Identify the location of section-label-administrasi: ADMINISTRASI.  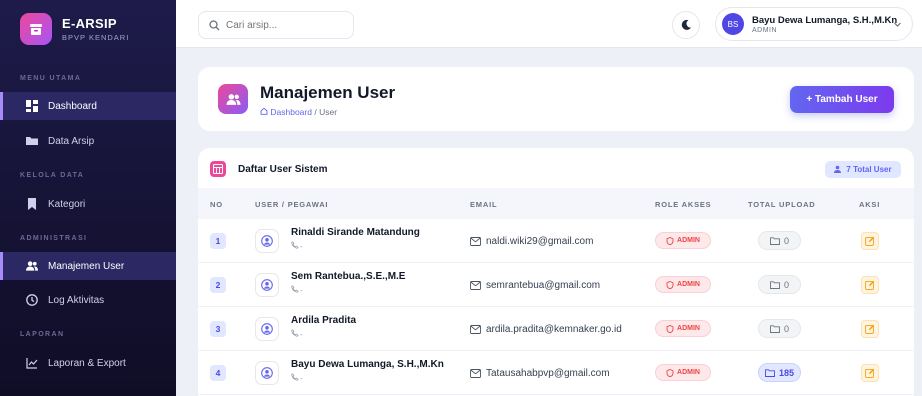
(54, 238).